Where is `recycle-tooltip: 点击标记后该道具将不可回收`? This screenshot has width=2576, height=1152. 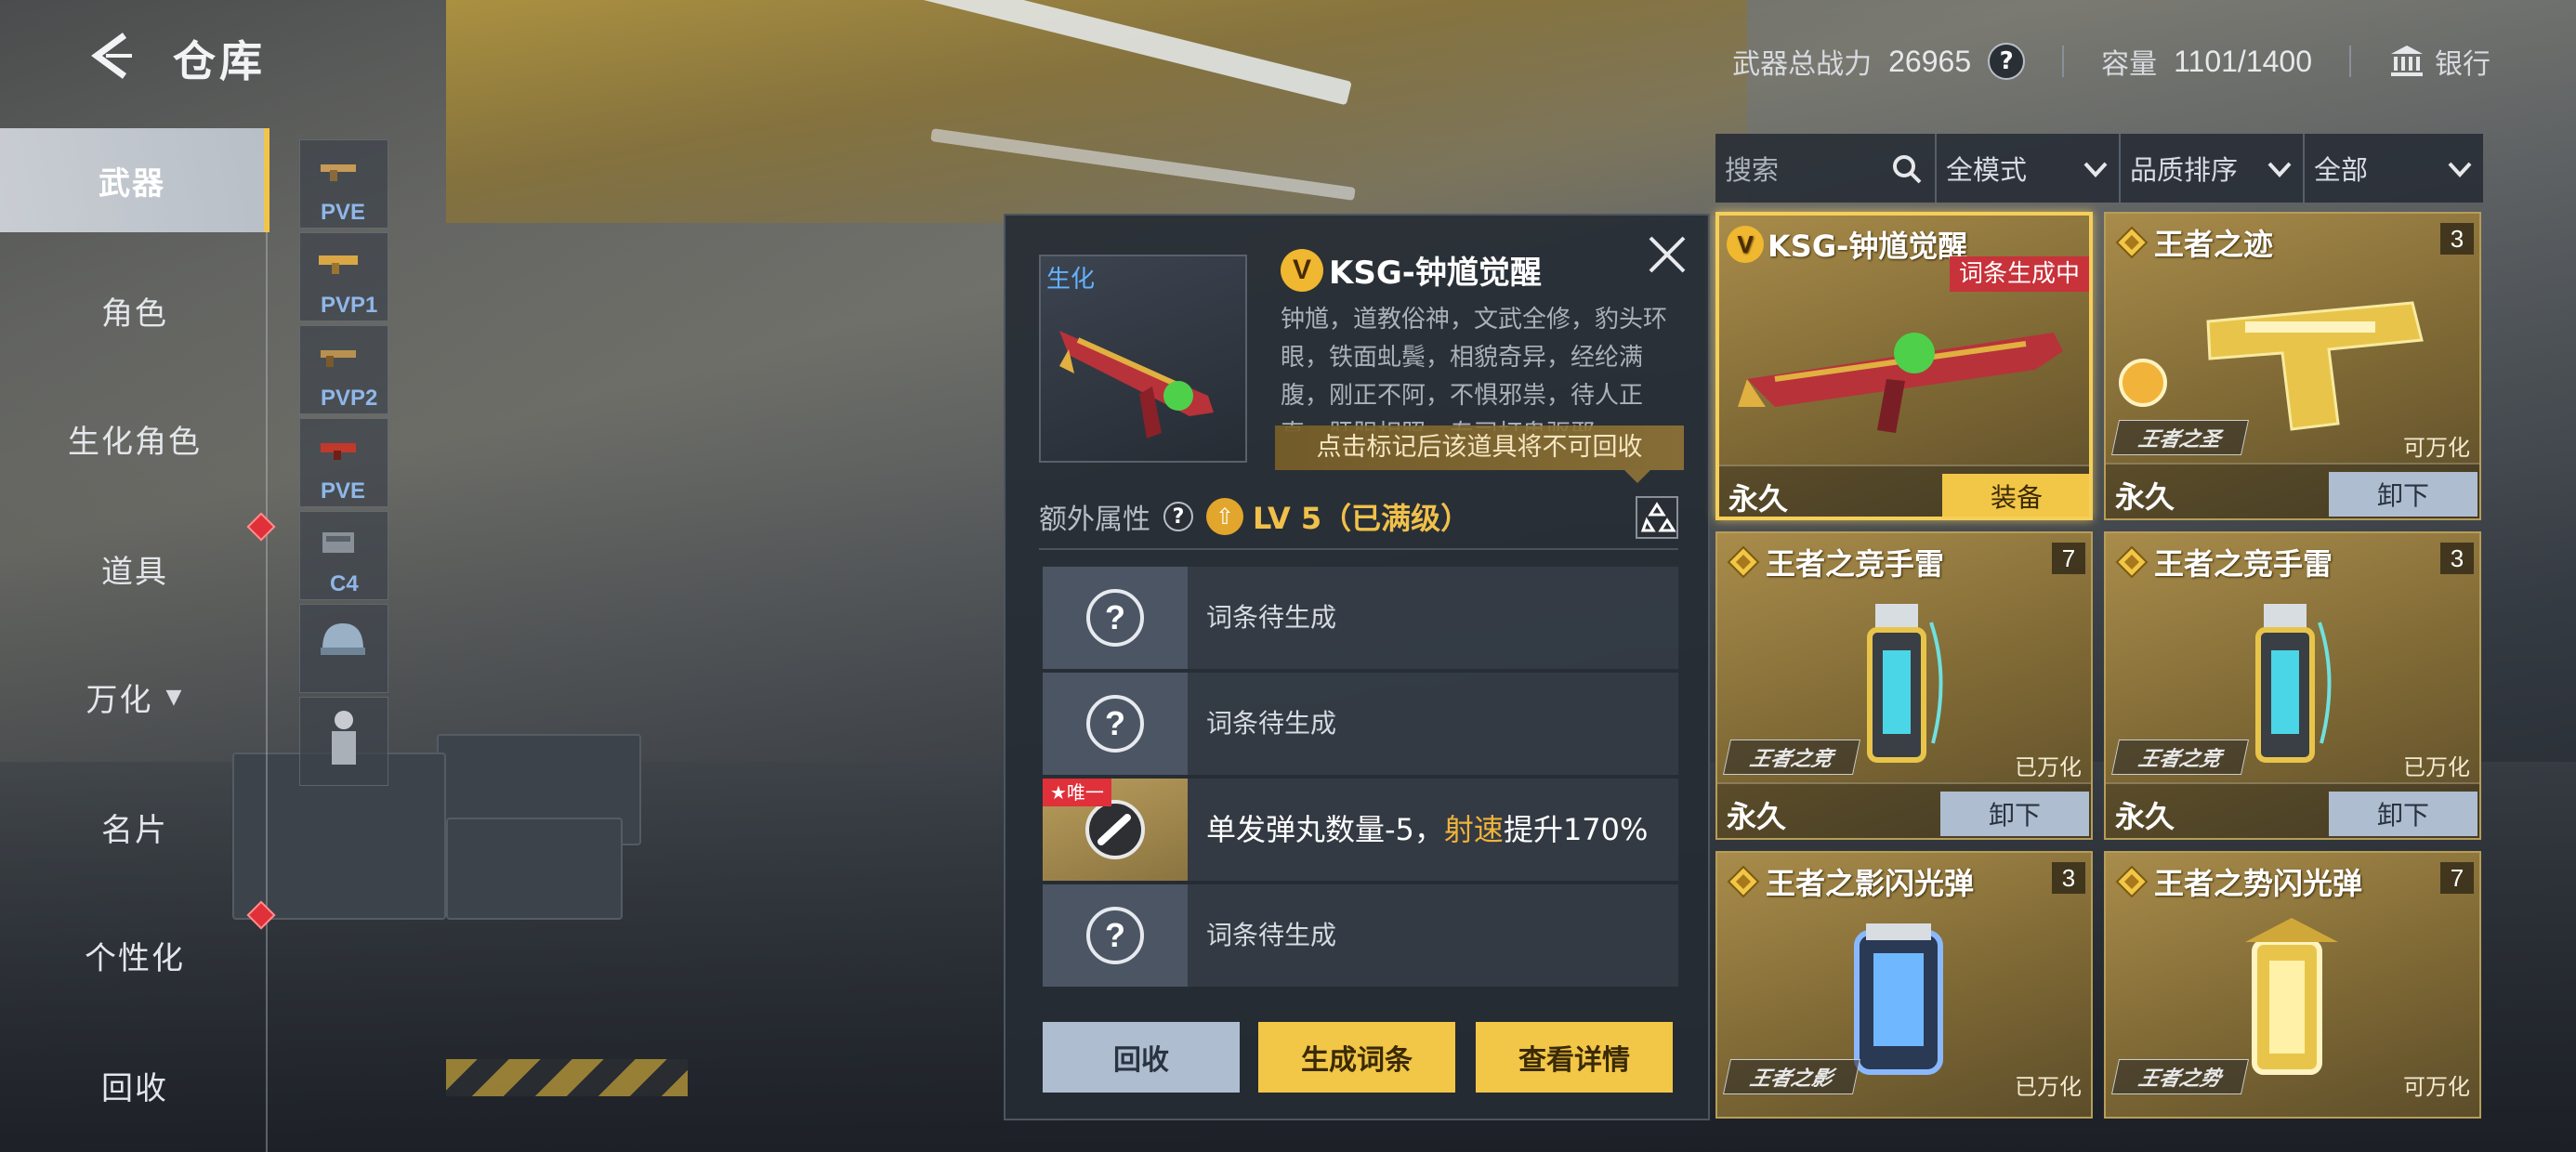 recycle-tooltip: 点击标记后该道具将不可回收 is located at coordinates (1479, 454).